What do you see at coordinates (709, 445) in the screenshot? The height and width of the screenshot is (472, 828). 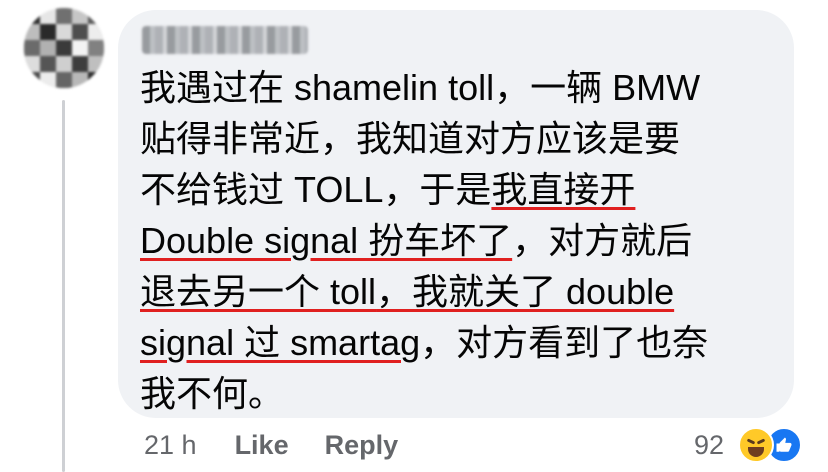 I see `reaction-count: 92` at bounding box center [709, 445].